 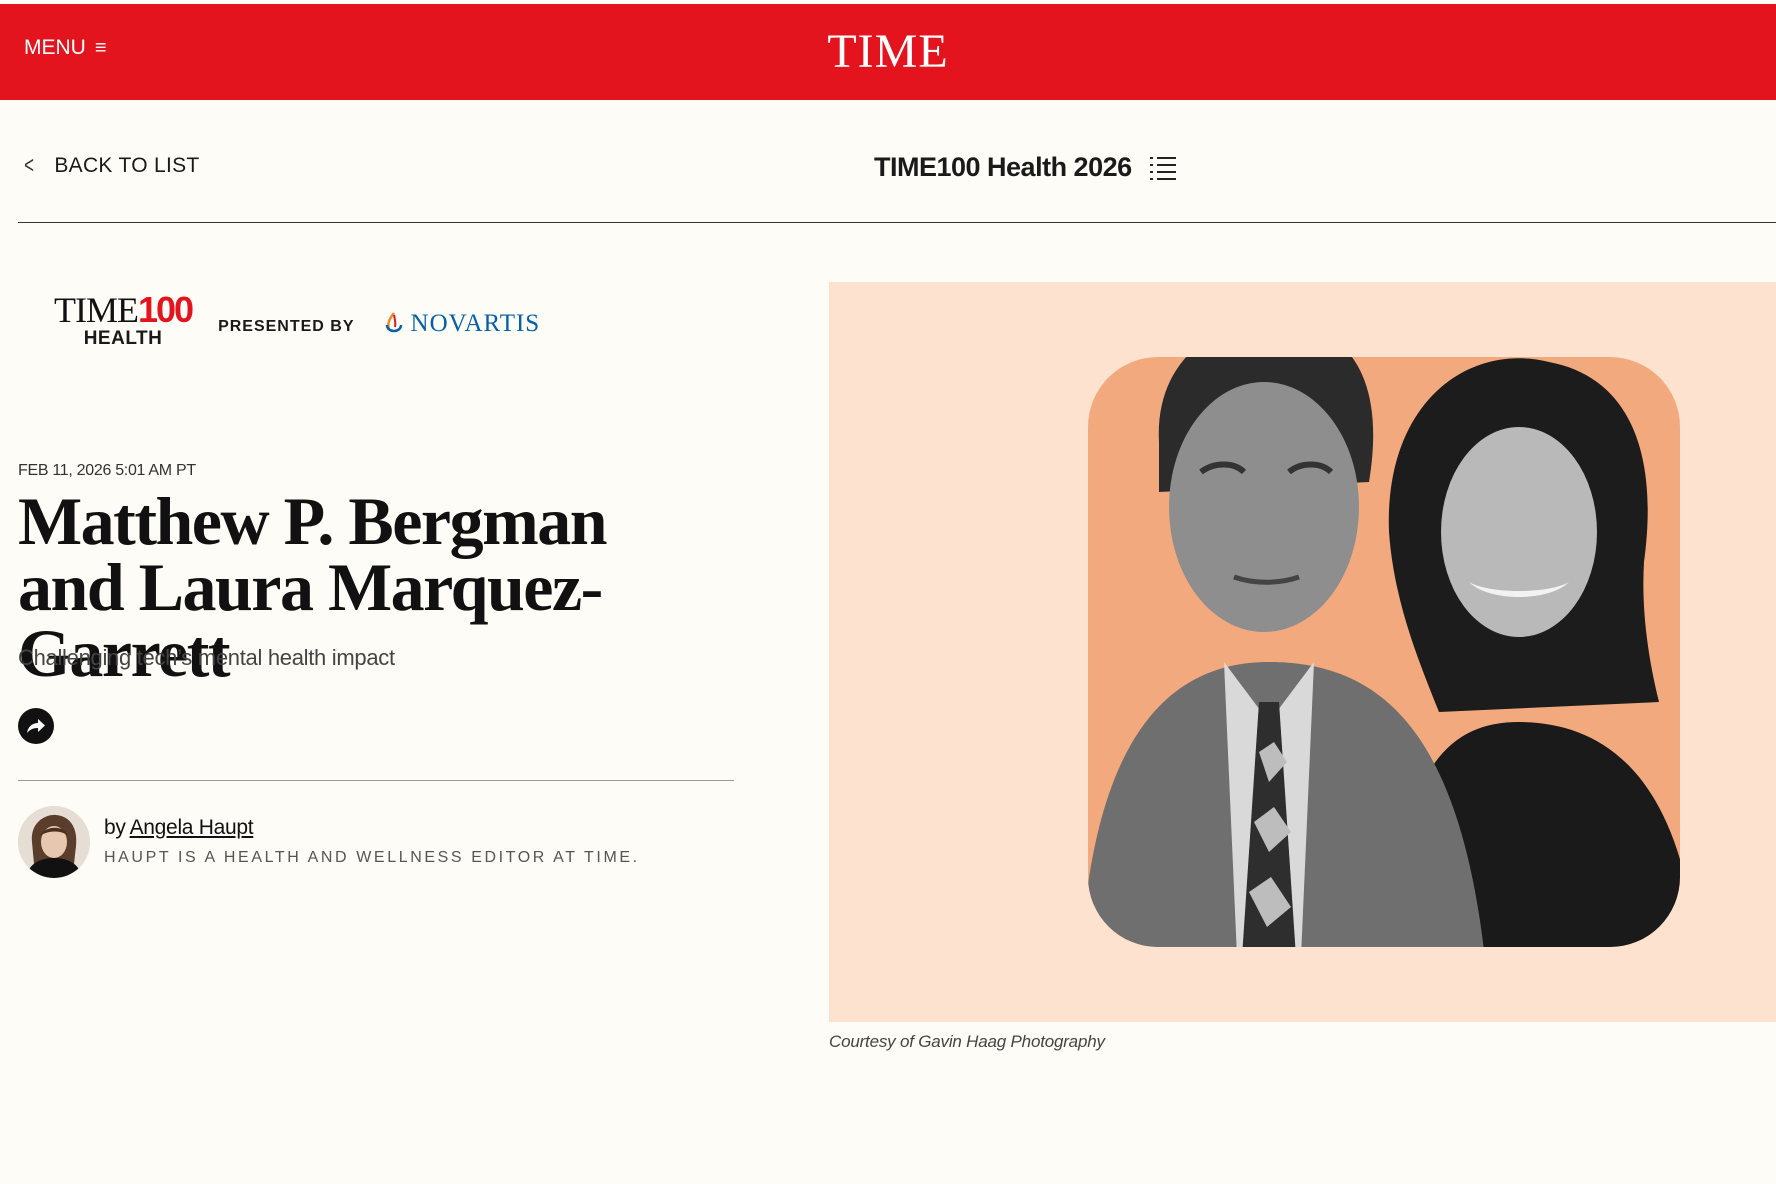 I want to click on time100-health-logo: TIME100 HEALTH, so click(x=124, y=319).